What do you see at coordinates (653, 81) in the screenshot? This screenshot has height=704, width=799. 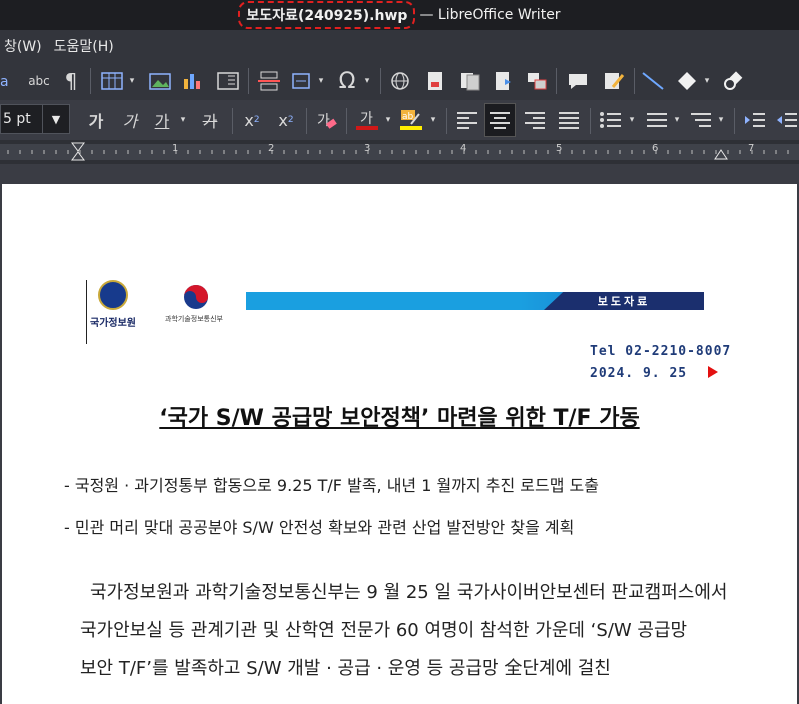 I see `line-icon` at bounding box center [653, 81].